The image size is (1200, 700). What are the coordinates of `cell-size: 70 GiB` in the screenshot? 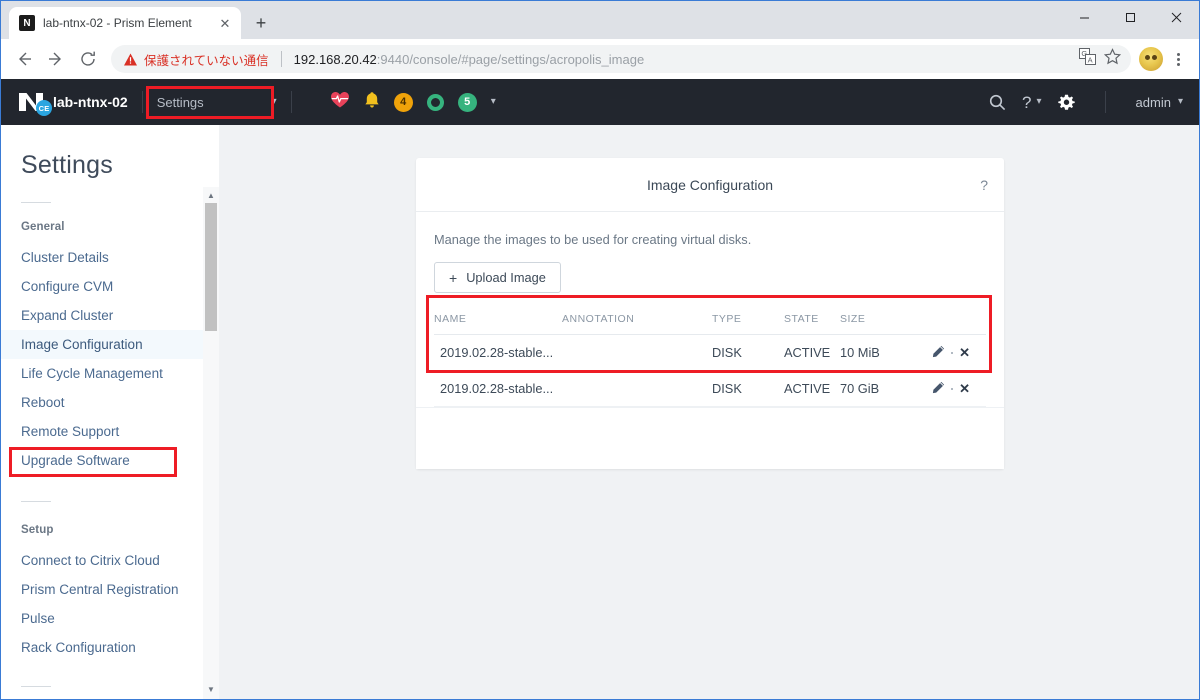 It's located at (876, 388).